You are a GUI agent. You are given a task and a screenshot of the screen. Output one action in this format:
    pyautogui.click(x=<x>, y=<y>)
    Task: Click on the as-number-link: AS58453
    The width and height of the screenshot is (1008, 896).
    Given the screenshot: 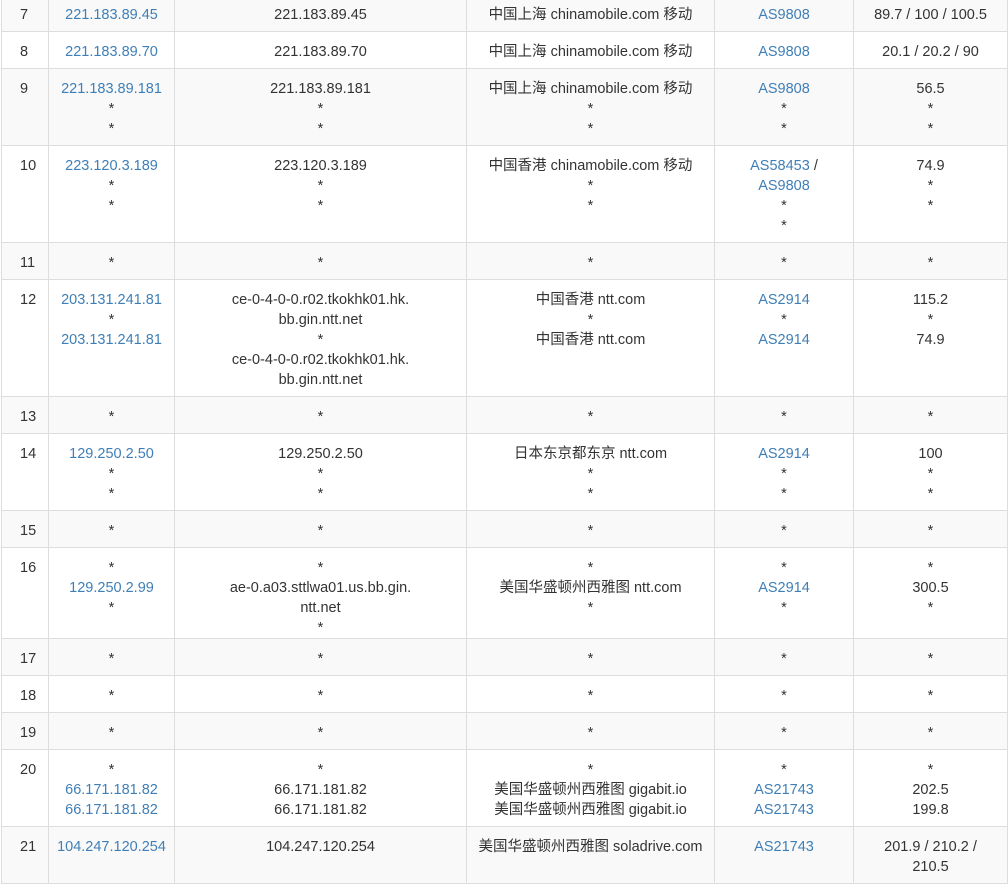 What is the action you would take?
    pyautogui.click(x=780, y=166)
    